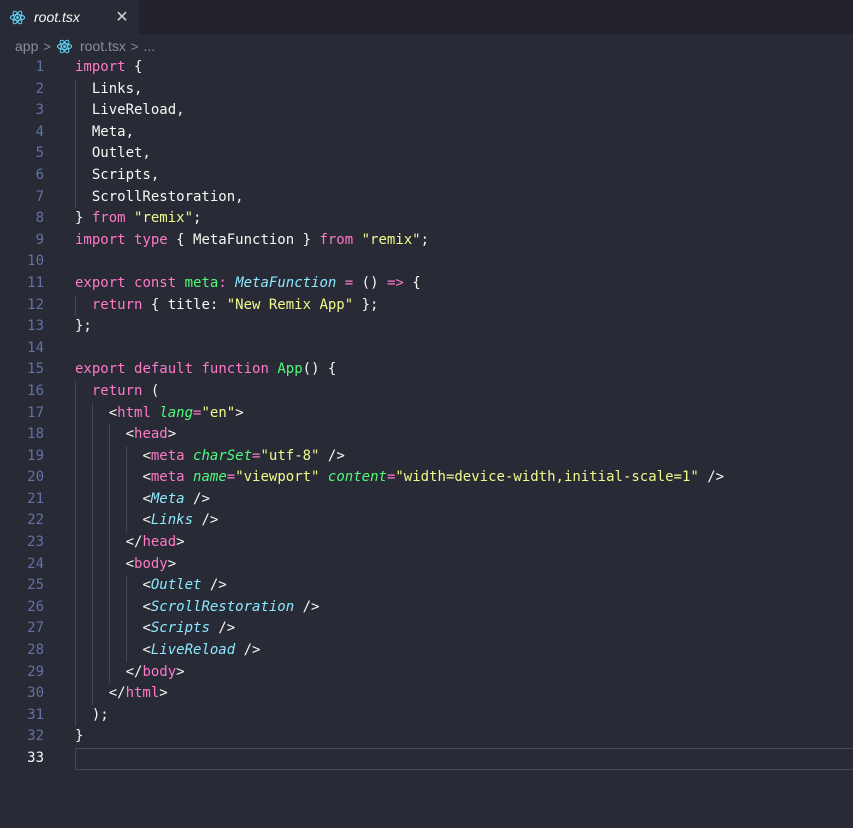  I want to click on code-token: "utf-8", so click(290, 455).